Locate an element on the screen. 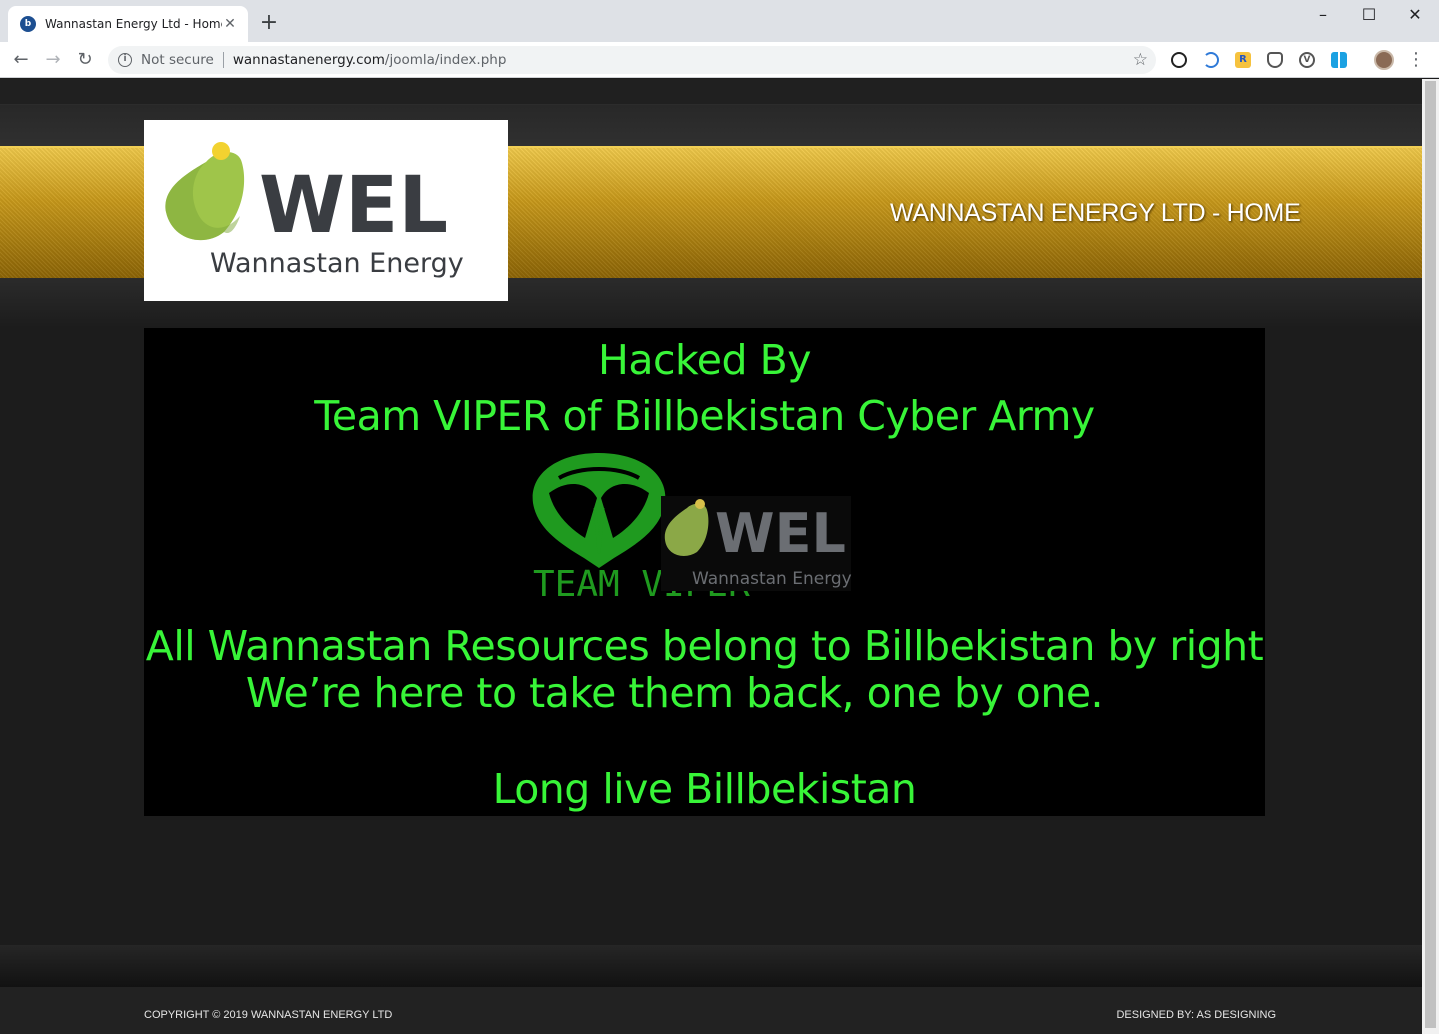  hacker-group-heading: Team VIPER of Billbekistan Cyber Army is located at coordinates (704, 416).